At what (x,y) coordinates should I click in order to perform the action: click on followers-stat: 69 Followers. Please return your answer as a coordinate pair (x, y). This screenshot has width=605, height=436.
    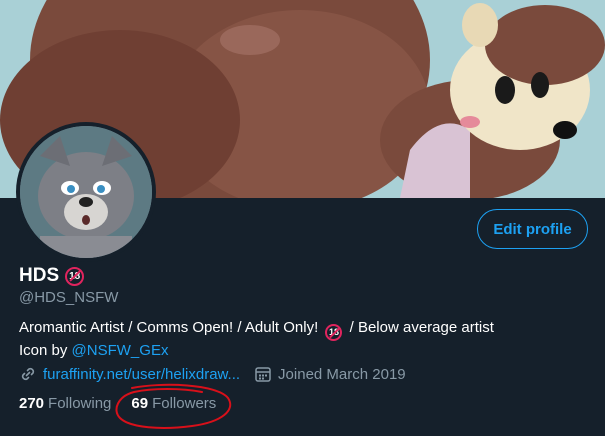
    Looking at the image, I should click on (173, 403).